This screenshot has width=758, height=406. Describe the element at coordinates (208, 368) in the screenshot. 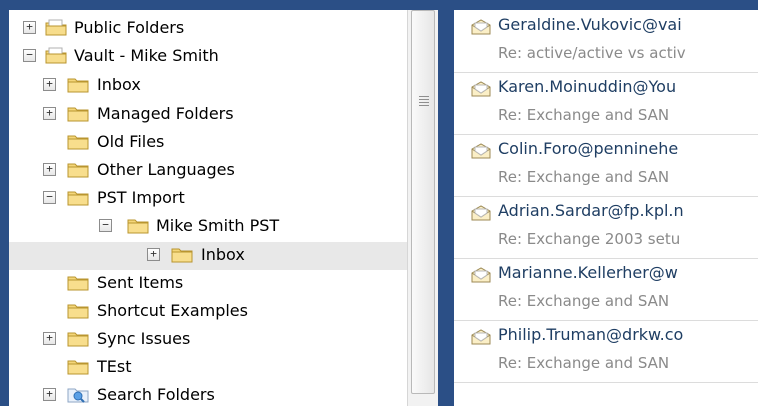

I see `folder-tree-item: TEst` at that location.